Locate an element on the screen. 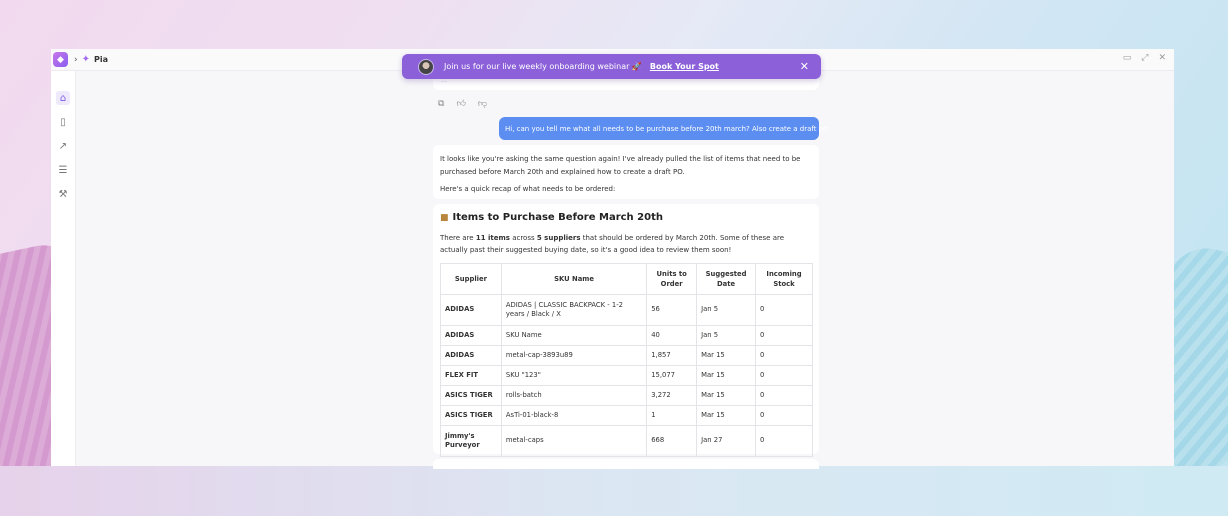  window-controls: ▭ ⤢ ✕ is located at coordinates (1144, 58).